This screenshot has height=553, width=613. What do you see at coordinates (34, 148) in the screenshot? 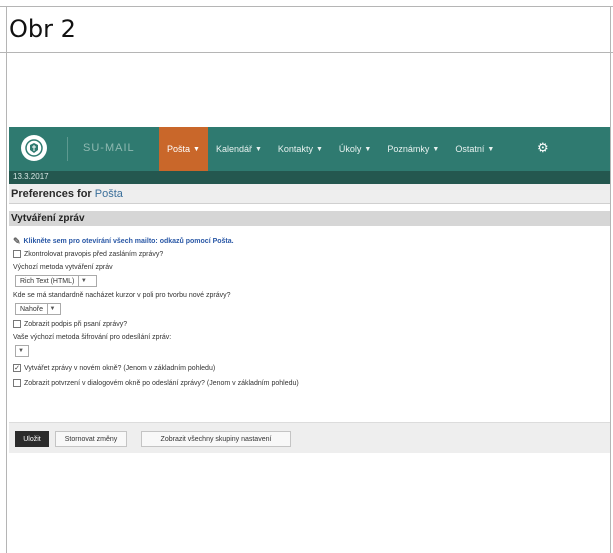
I see `university-logo-icon` at bounding box center [34, 148].